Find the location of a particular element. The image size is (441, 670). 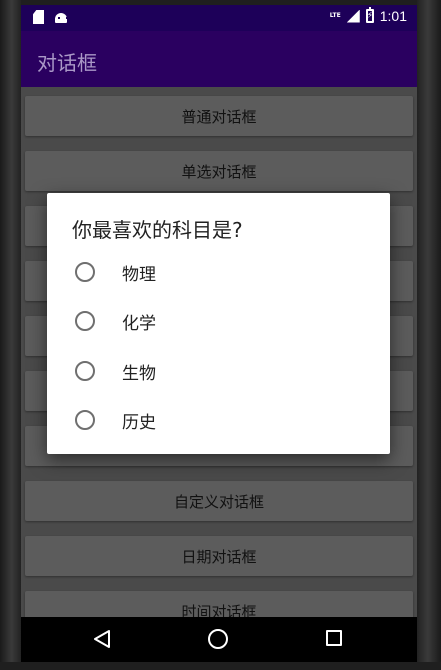

option-chemistry: 化学 is located at coordinates (222, 321).